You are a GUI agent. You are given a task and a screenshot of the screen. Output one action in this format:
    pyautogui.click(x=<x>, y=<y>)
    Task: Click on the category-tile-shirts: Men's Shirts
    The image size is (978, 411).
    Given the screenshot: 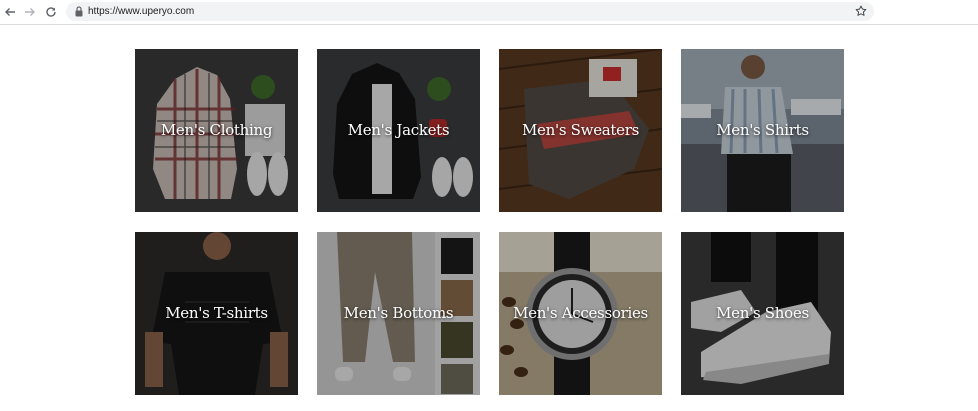 What is the action you would take?
    pyautogui.click(x=762, y=130)
    